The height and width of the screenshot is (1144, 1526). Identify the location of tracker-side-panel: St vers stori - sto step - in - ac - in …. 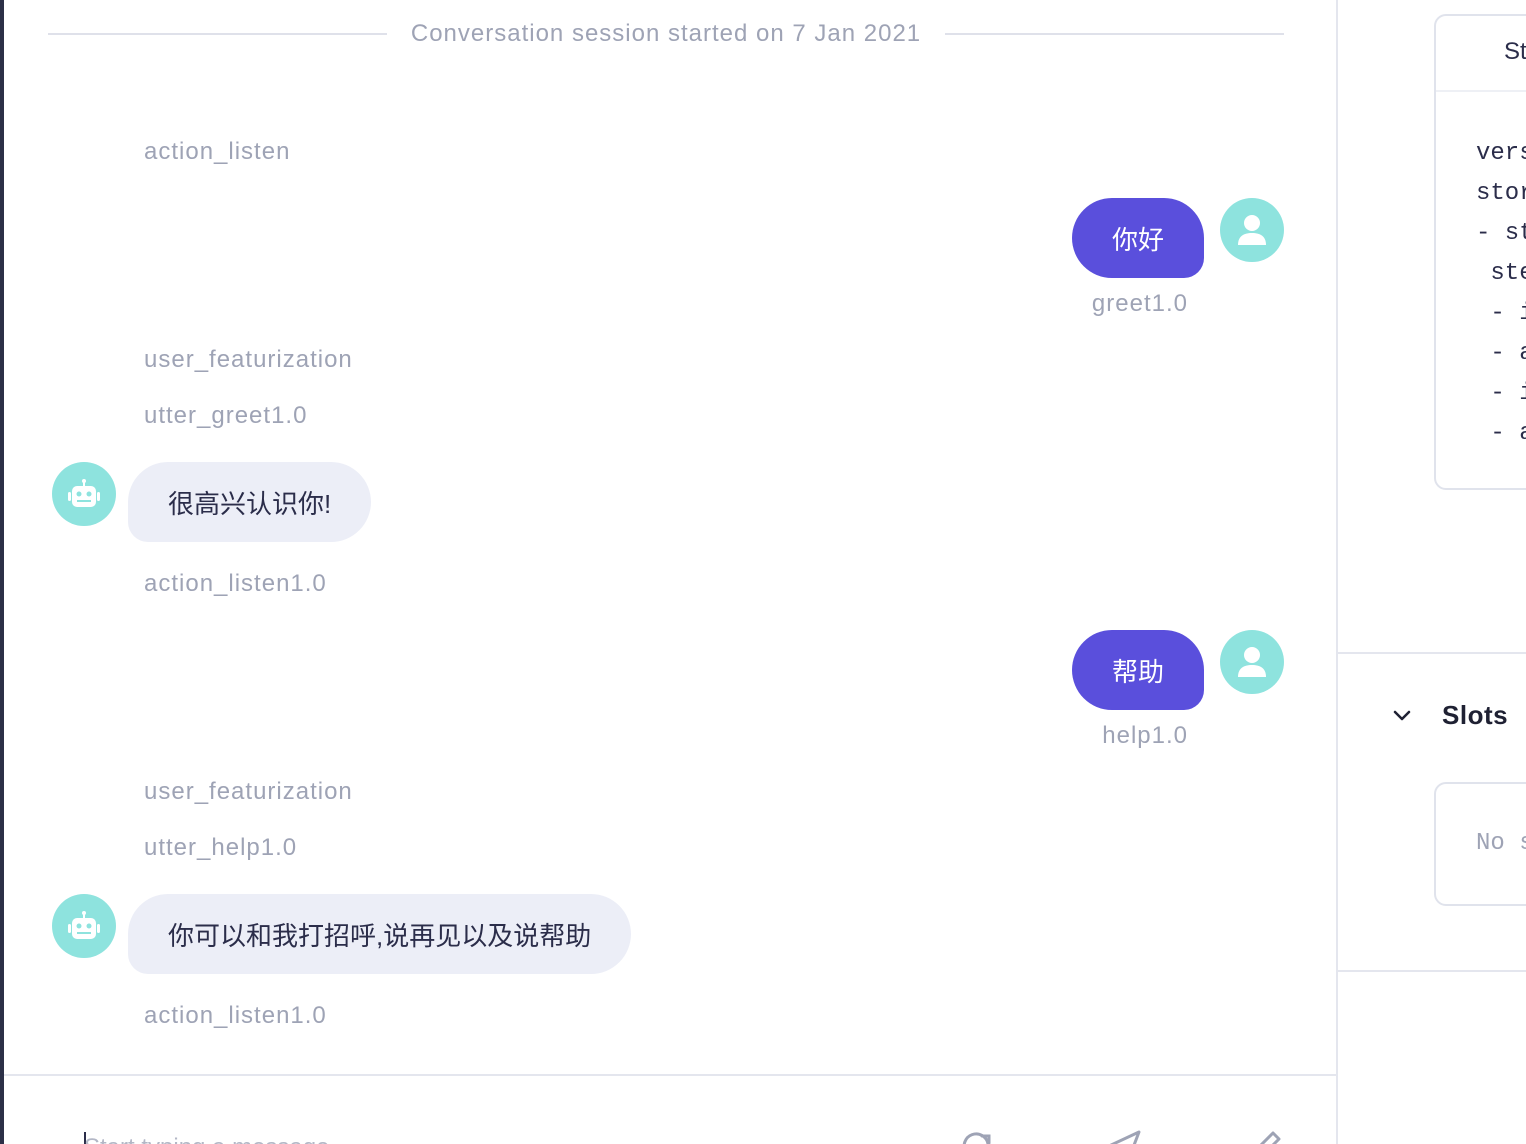
(1432, 572).